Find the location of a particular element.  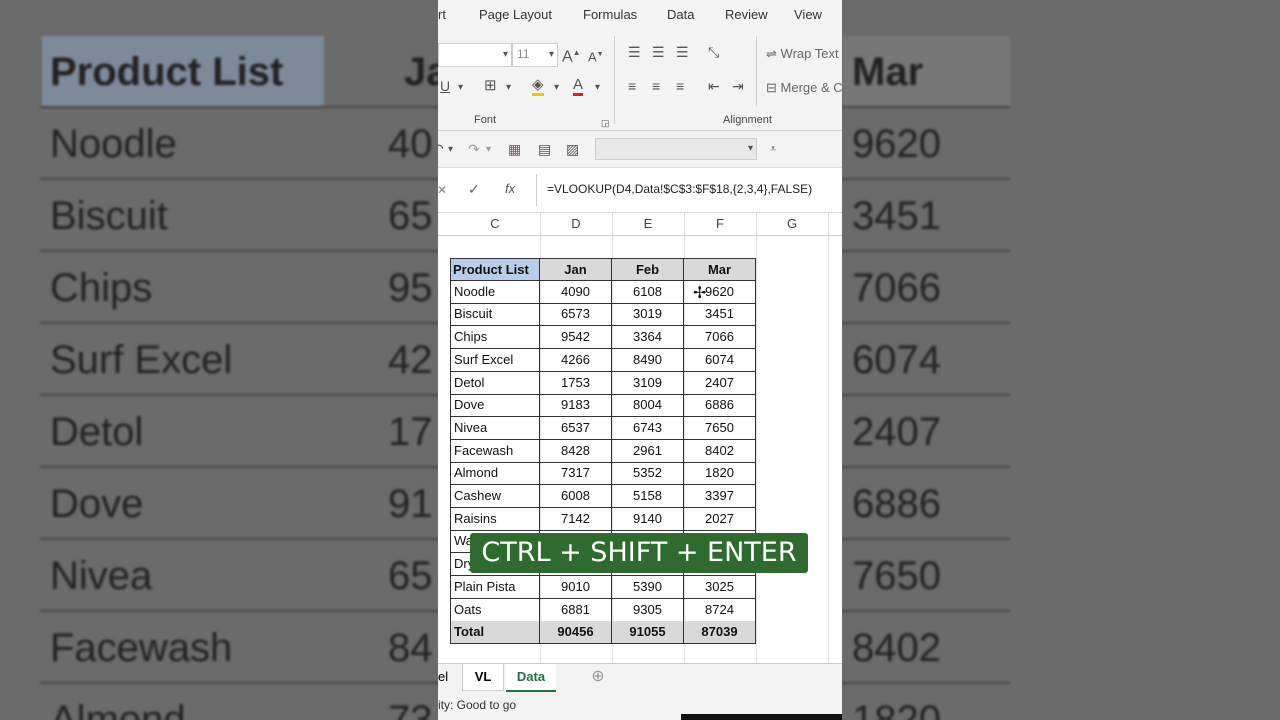

product-name-cell: Nivea is located at coordinates (495, 428).